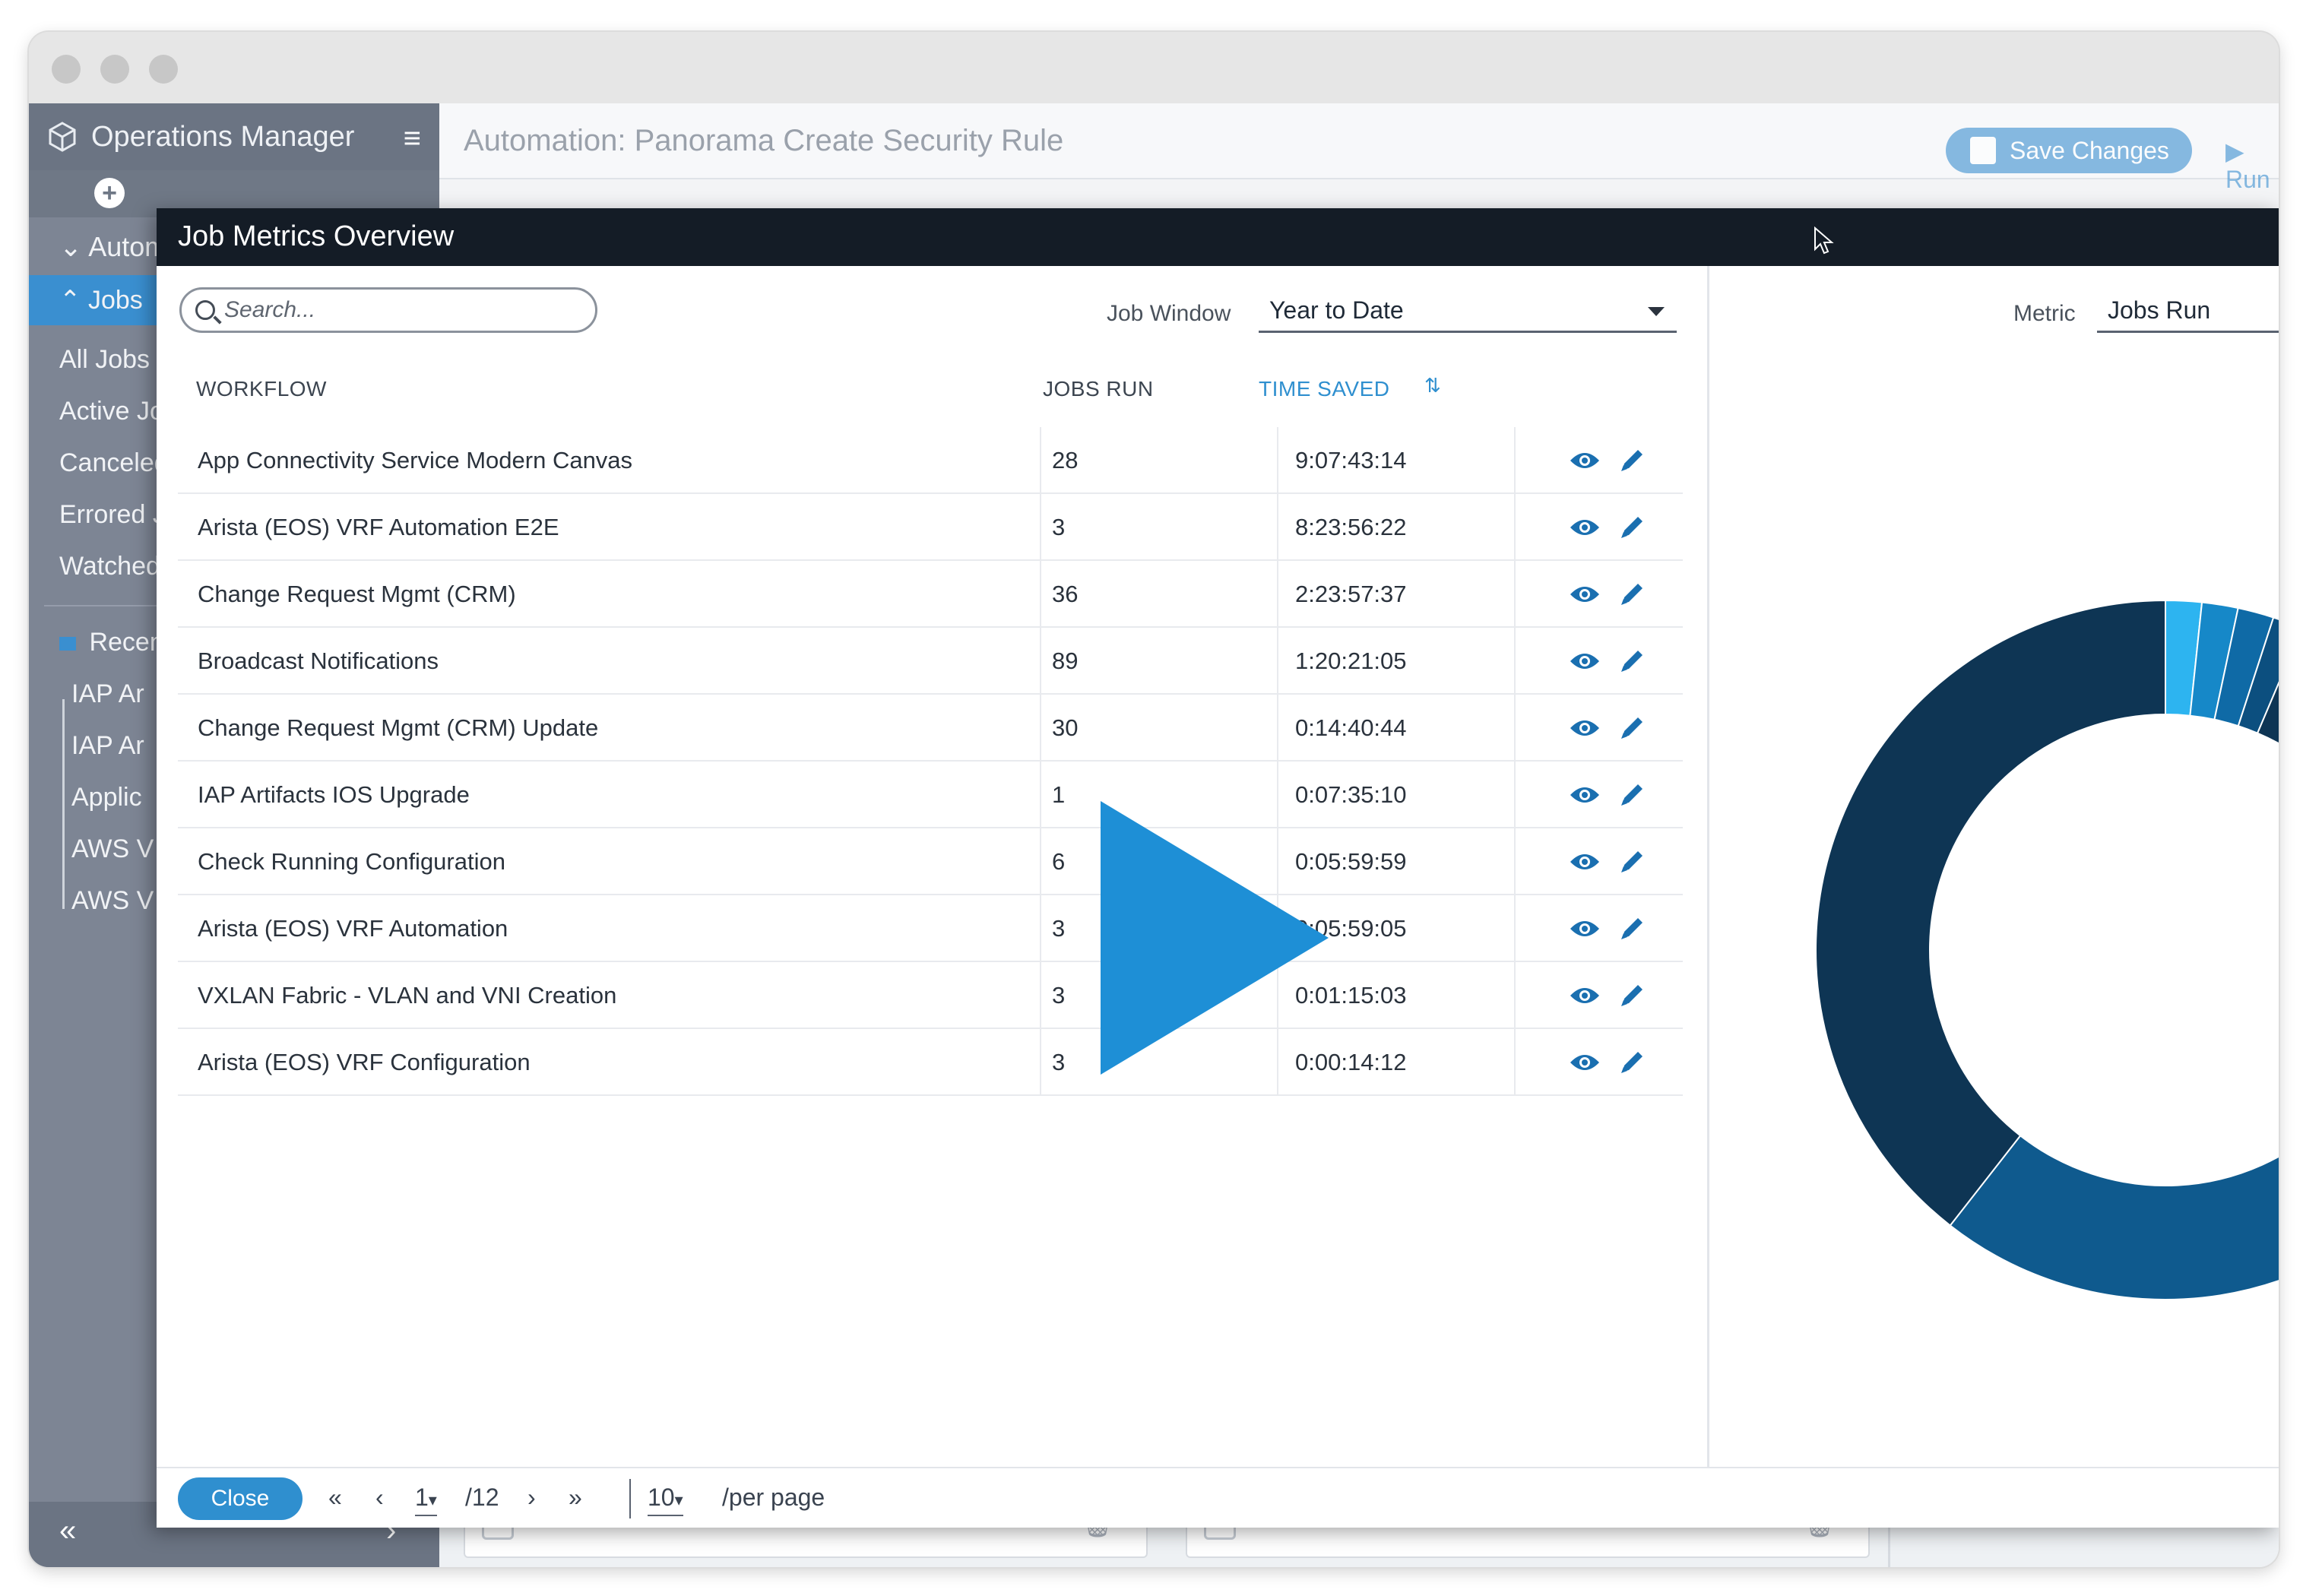 This screenshot has width=2303, height=1596. I want to click on jobs-run-value: 30, so click(1065, 728).